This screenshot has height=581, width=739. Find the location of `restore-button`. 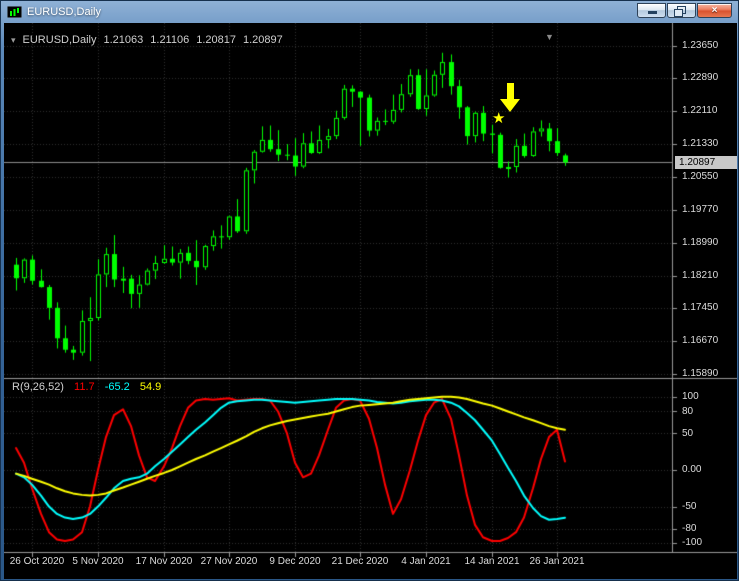

restore-button is located at coordinates (681, 10).